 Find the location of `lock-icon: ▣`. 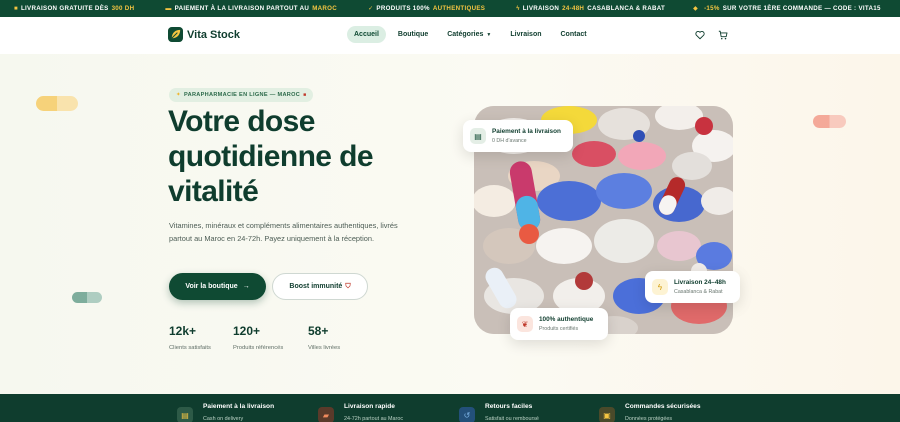

lock-icon: ▣ is located at coordinates (607, 414).